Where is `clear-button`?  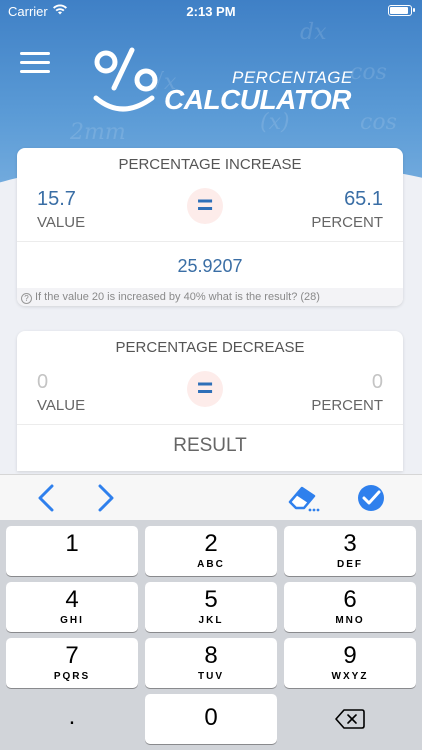 clear-button is located at coordinates (303, 499).